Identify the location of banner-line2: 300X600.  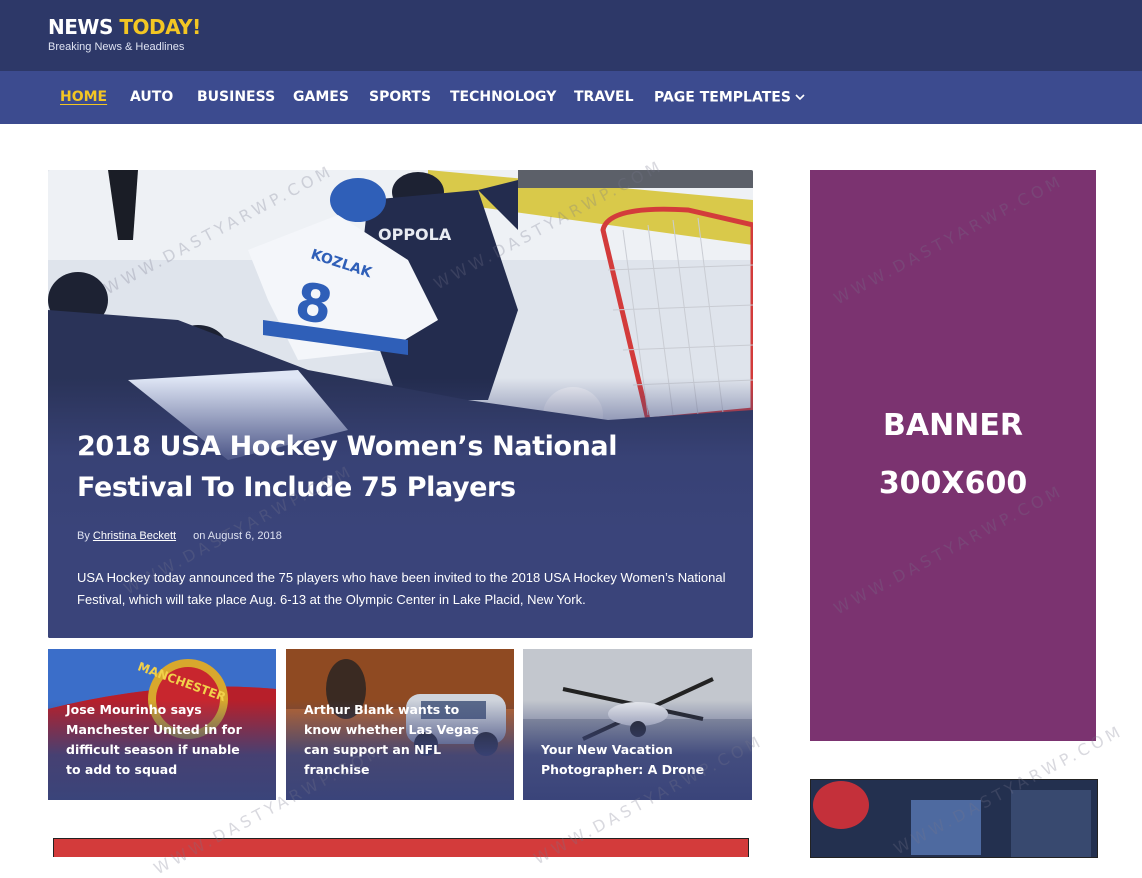
(953, 483).